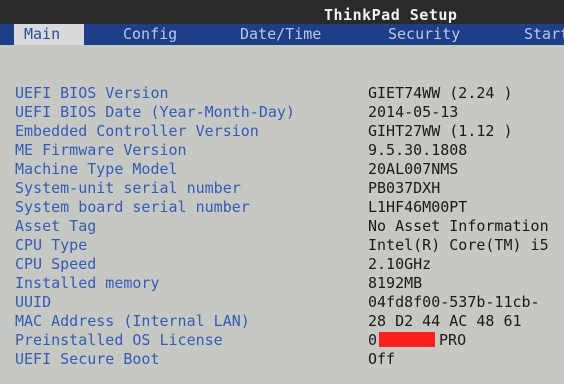 This screenshot has width=564, height=384. What do you see at coordinates (87, 359) in the screenshot?
I see `label-uefi-secure-boot: UEFI Secure Boot` at bounding box center [87, 359].